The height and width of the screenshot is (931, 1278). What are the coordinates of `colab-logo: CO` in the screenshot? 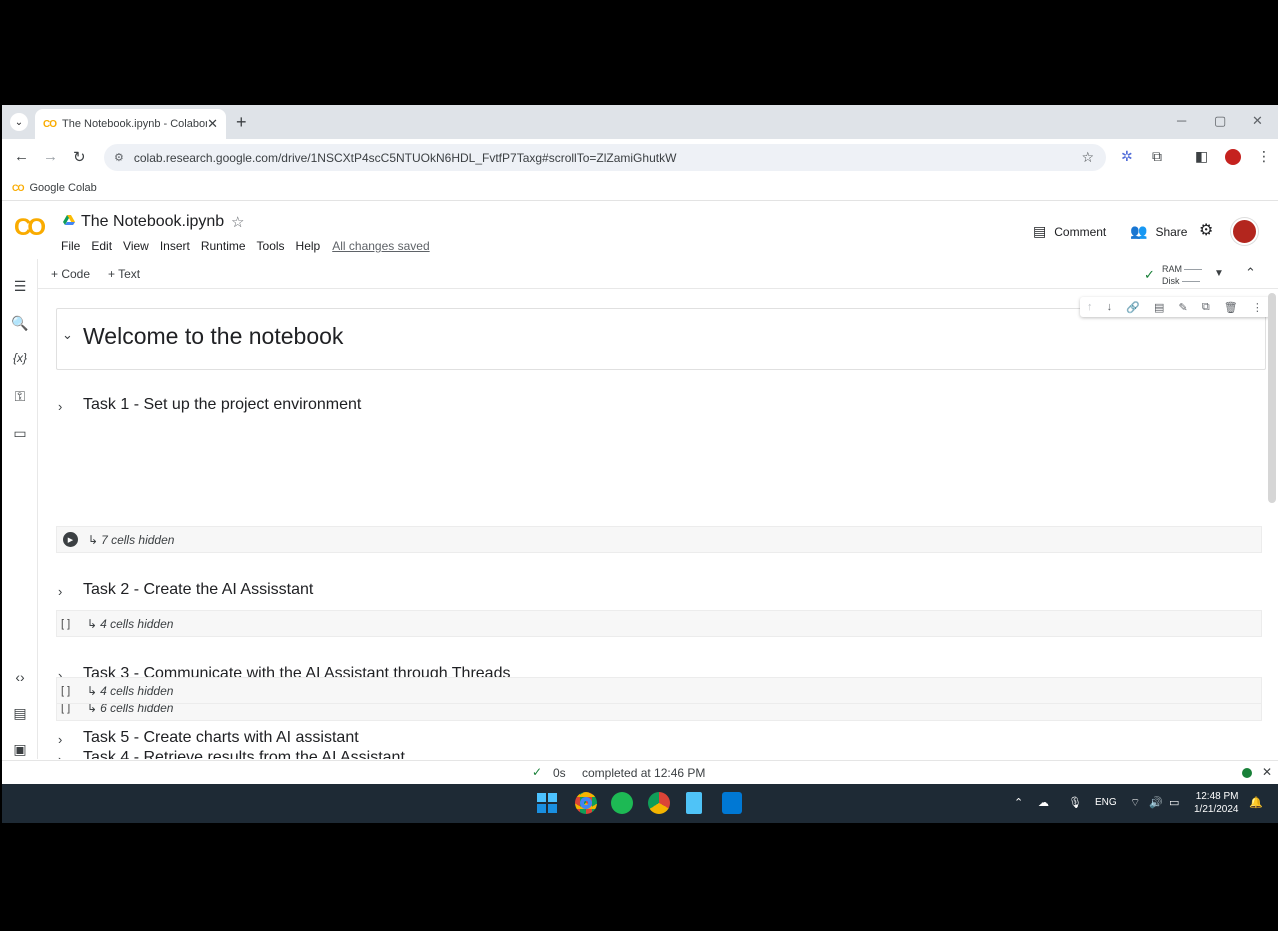 It's located at (30, 228).